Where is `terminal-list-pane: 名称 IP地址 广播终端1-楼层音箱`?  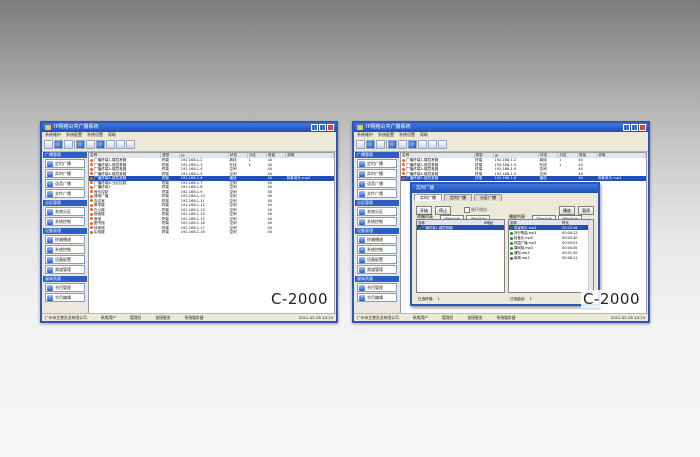 terminal-list-pane: 名称 IP地址 广播终端1-楼层音箱 is located at coordinates (460, 256).